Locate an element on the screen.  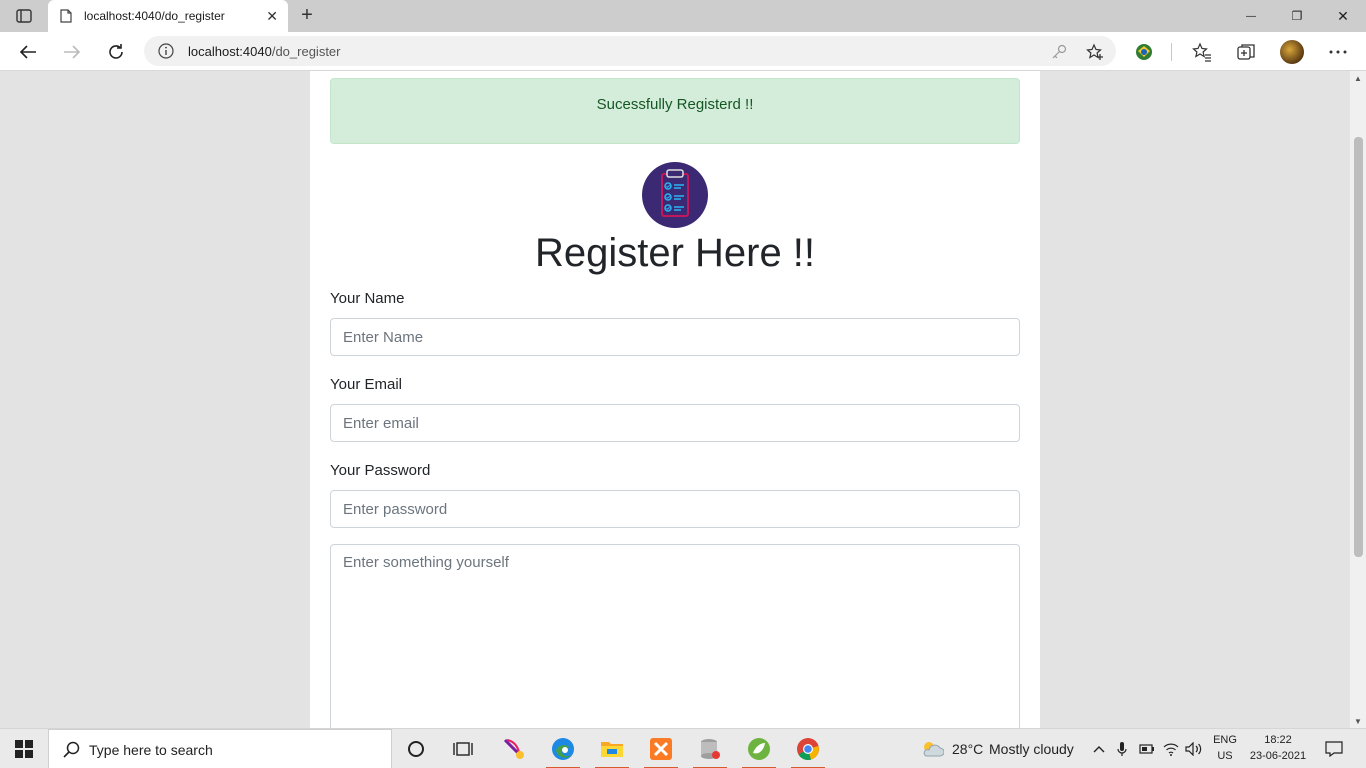
settings-more-button is located at coordinates (1338, 52).